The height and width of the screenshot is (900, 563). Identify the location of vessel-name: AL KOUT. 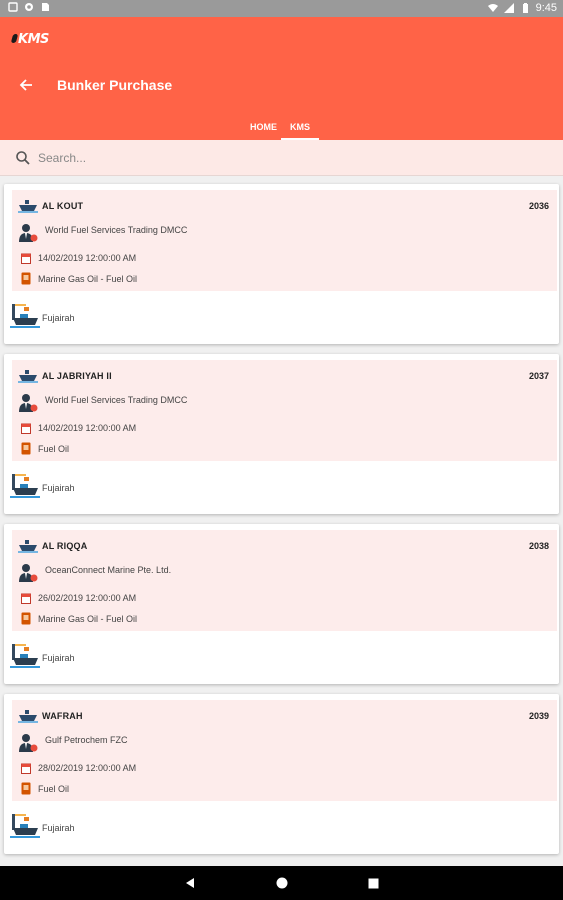
(63, 206).